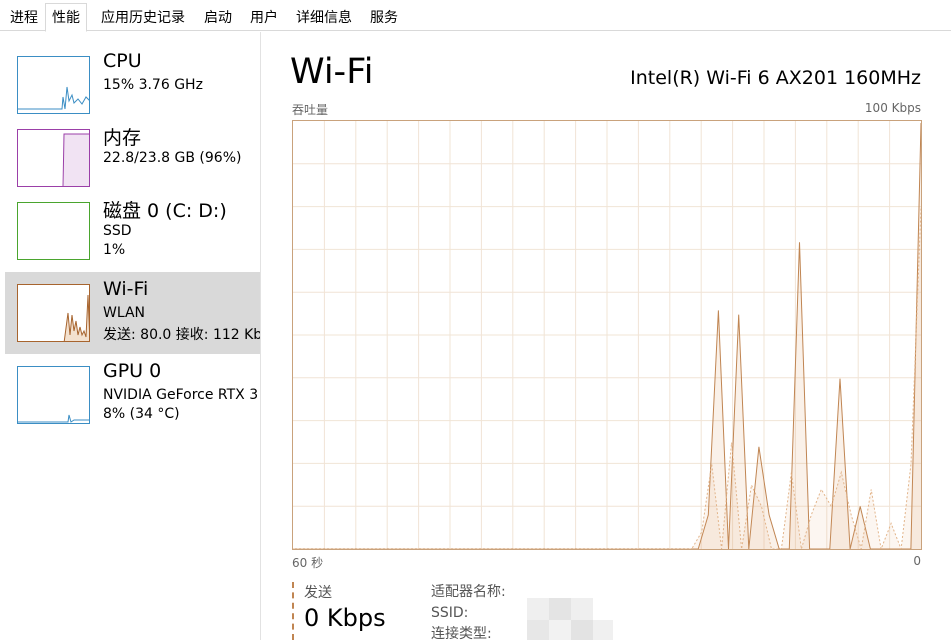  Describe the element at coordinates (332, 72) in the screenshot. I see `page-title: Wi-Fi` at that location.